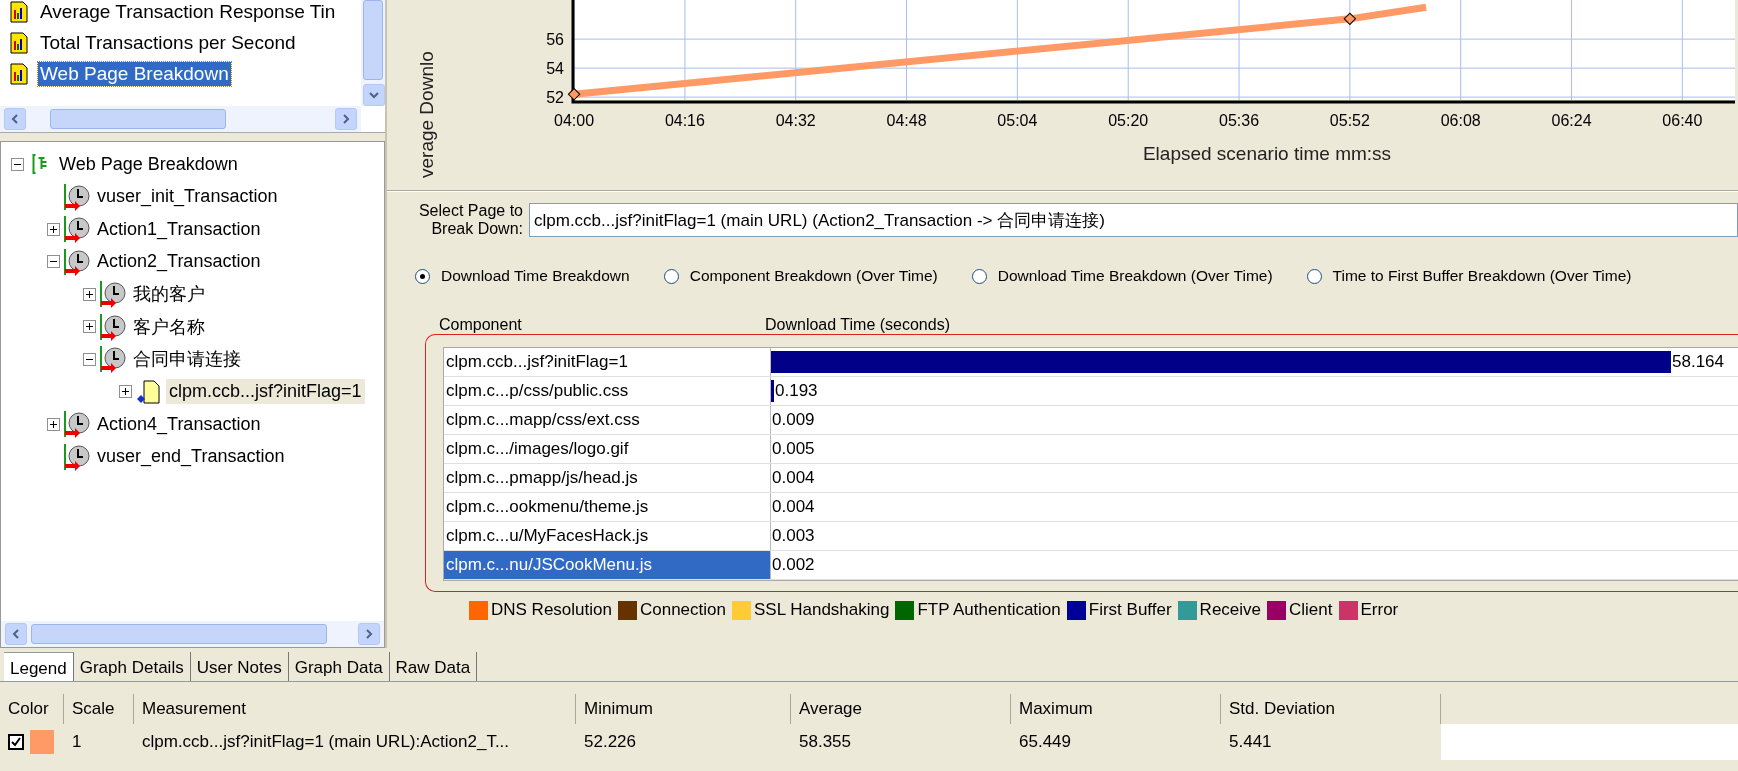 This screenshot has width=1738, height=771. What do you see at coordinates (795, 120) in the screenshot?
I see `x-tick-label: 04:32` at bounding box center [795, 120].